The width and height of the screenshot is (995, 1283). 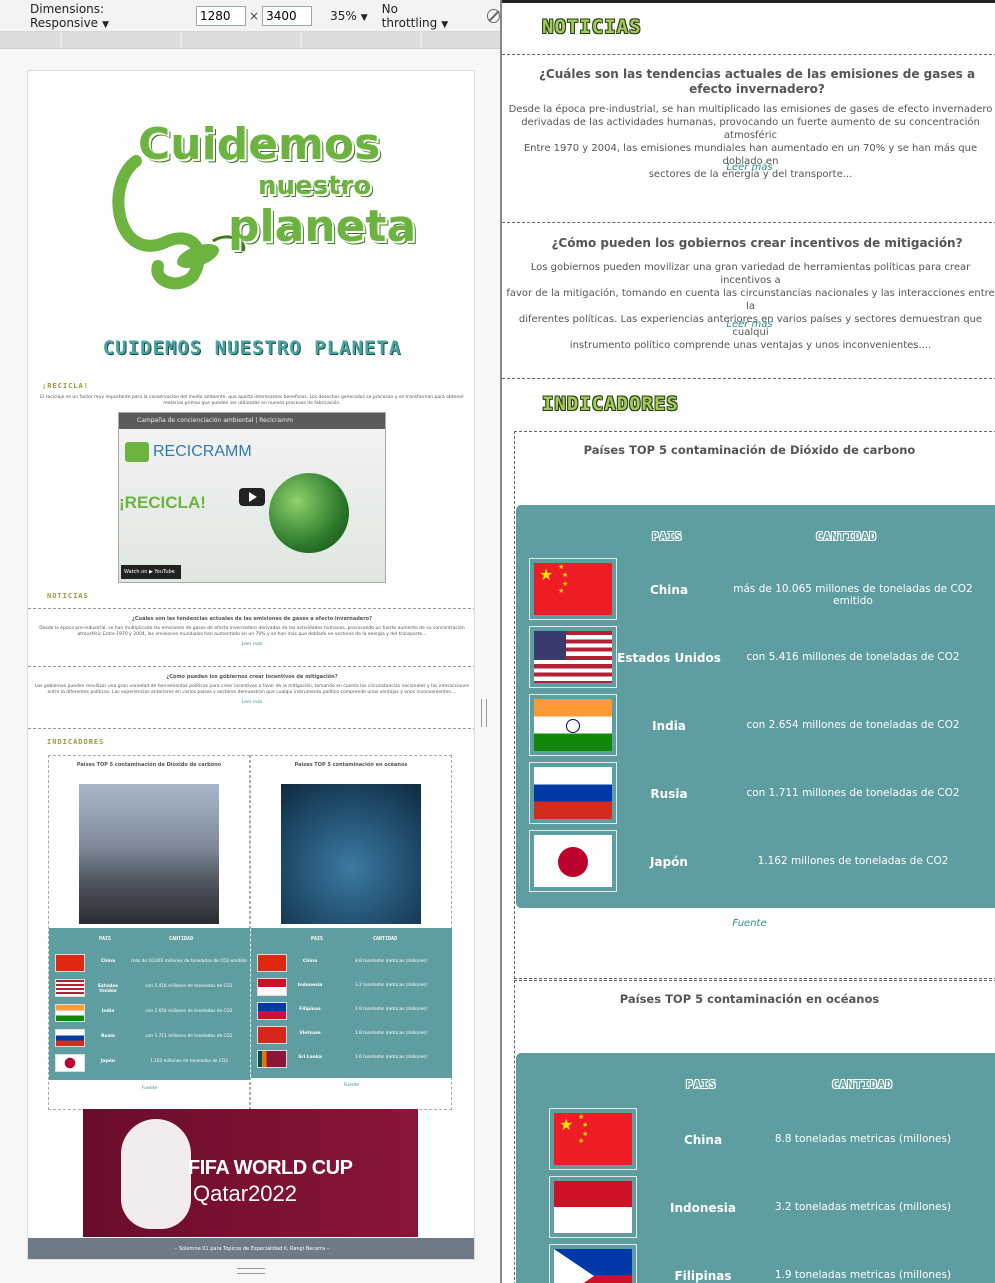 What do you see at coordinates (573, 589) in the screenshot?
I see `flag-cell: ★ ★ ★ ★ ★` at bounding box center [573, 589].